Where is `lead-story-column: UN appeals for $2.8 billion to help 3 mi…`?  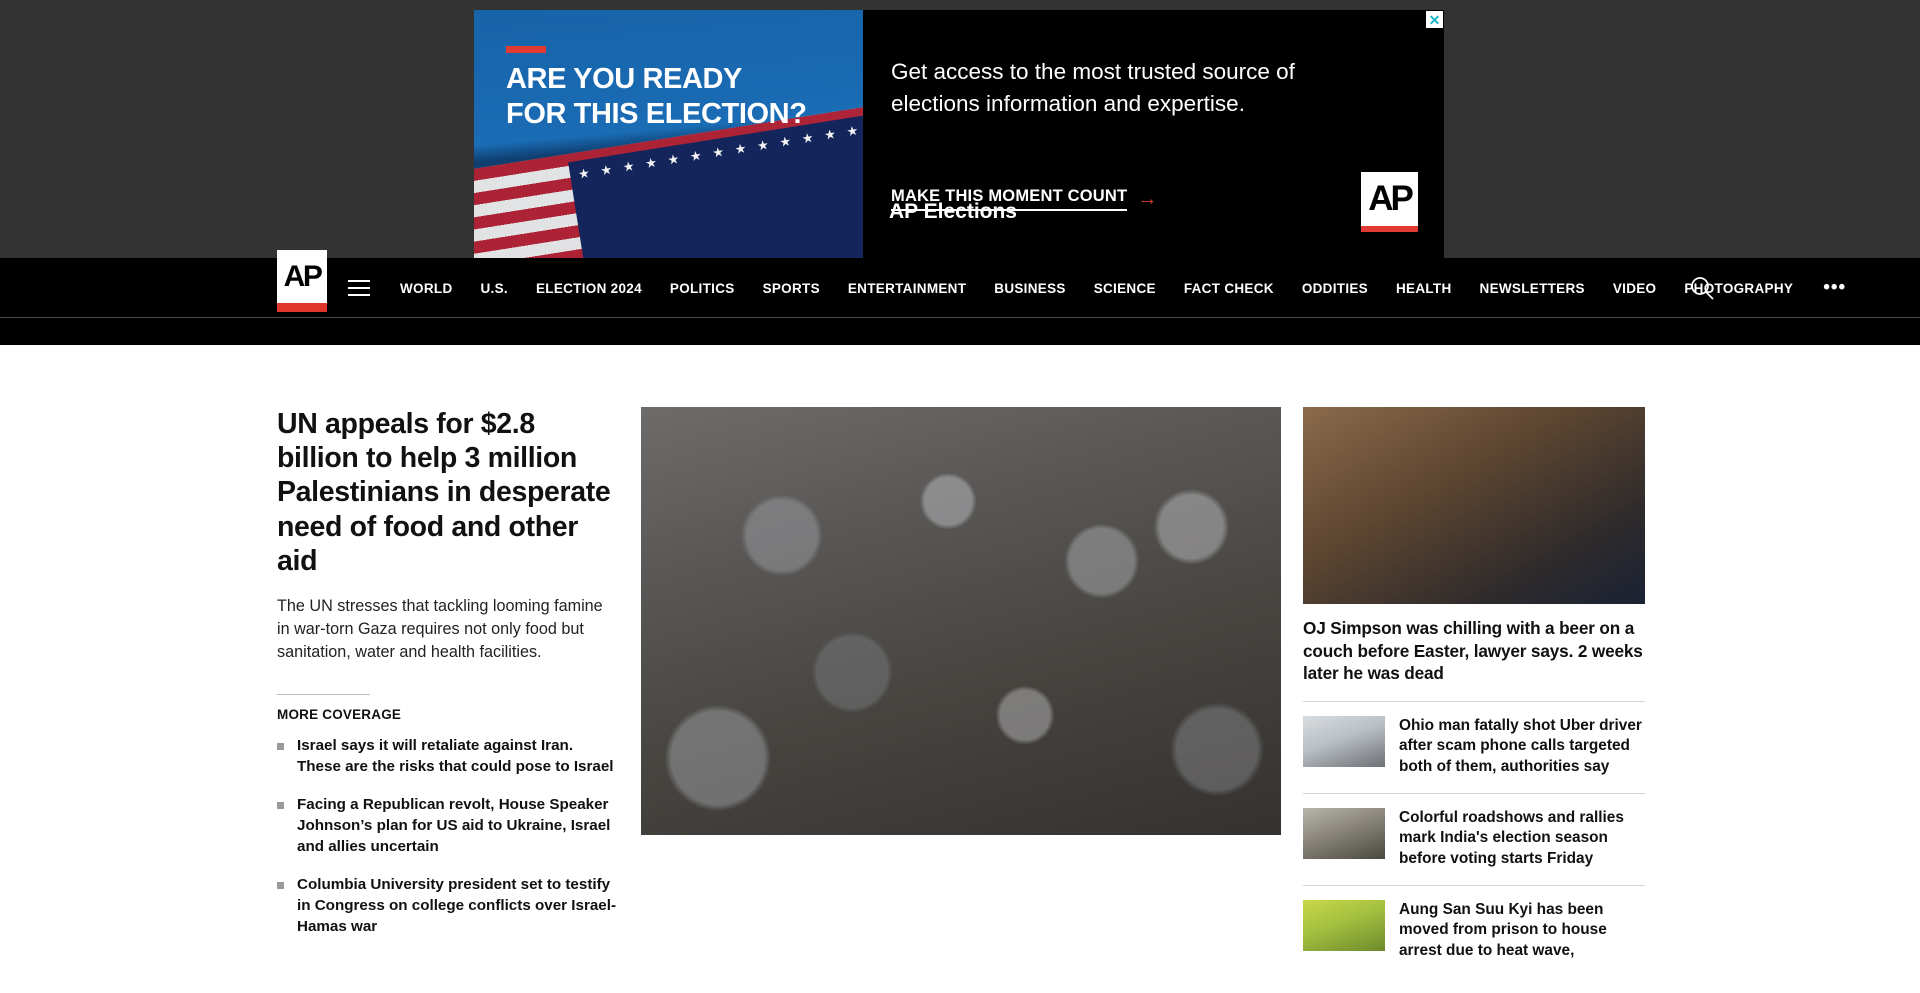
lead-story-column: UN appeals for $2.8 billion to help 3 mi… is located at coordinates (448, 684).